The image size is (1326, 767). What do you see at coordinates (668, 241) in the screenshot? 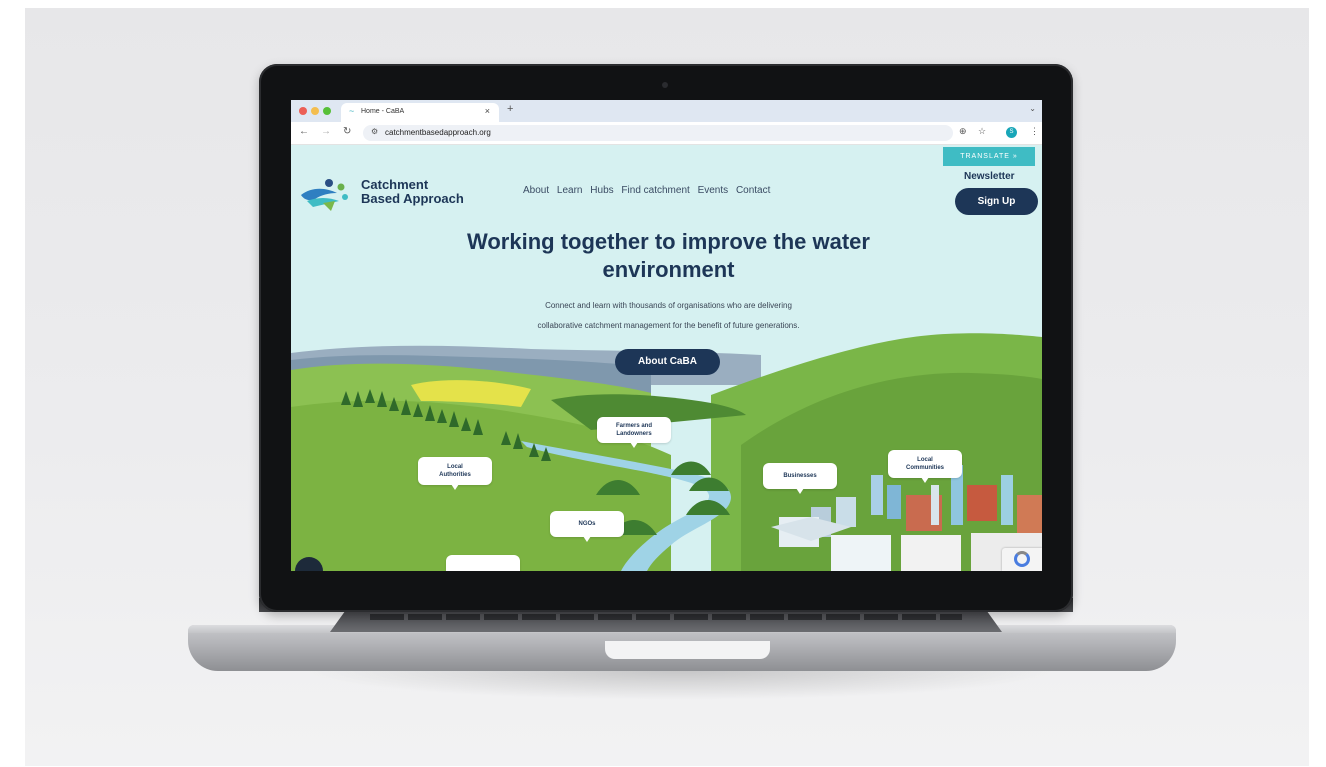
I see `hero-title-line-1: Working together to improve the water` at bounding box center [668, 241].